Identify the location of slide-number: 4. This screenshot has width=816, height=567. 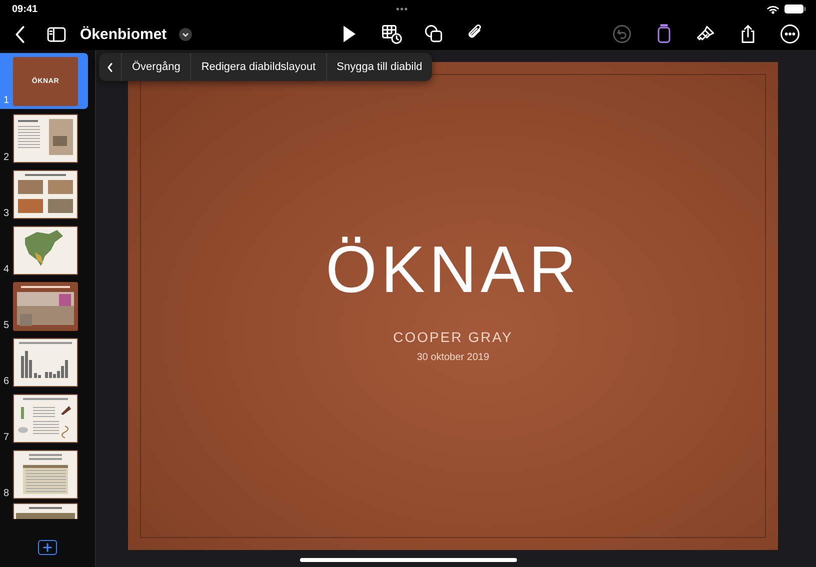
(5, 269).